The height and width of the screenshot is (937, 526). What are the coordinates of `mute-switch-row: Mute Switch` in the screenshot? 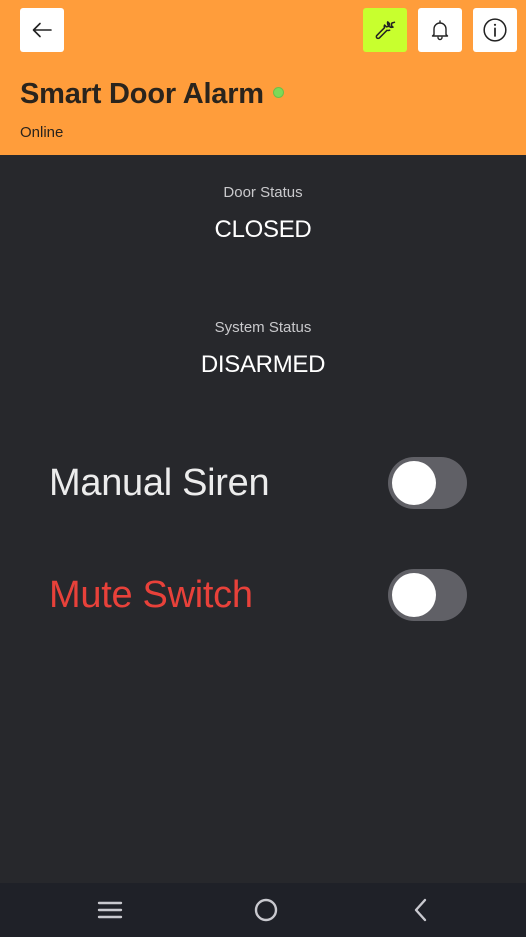 It's located at (258, 595).